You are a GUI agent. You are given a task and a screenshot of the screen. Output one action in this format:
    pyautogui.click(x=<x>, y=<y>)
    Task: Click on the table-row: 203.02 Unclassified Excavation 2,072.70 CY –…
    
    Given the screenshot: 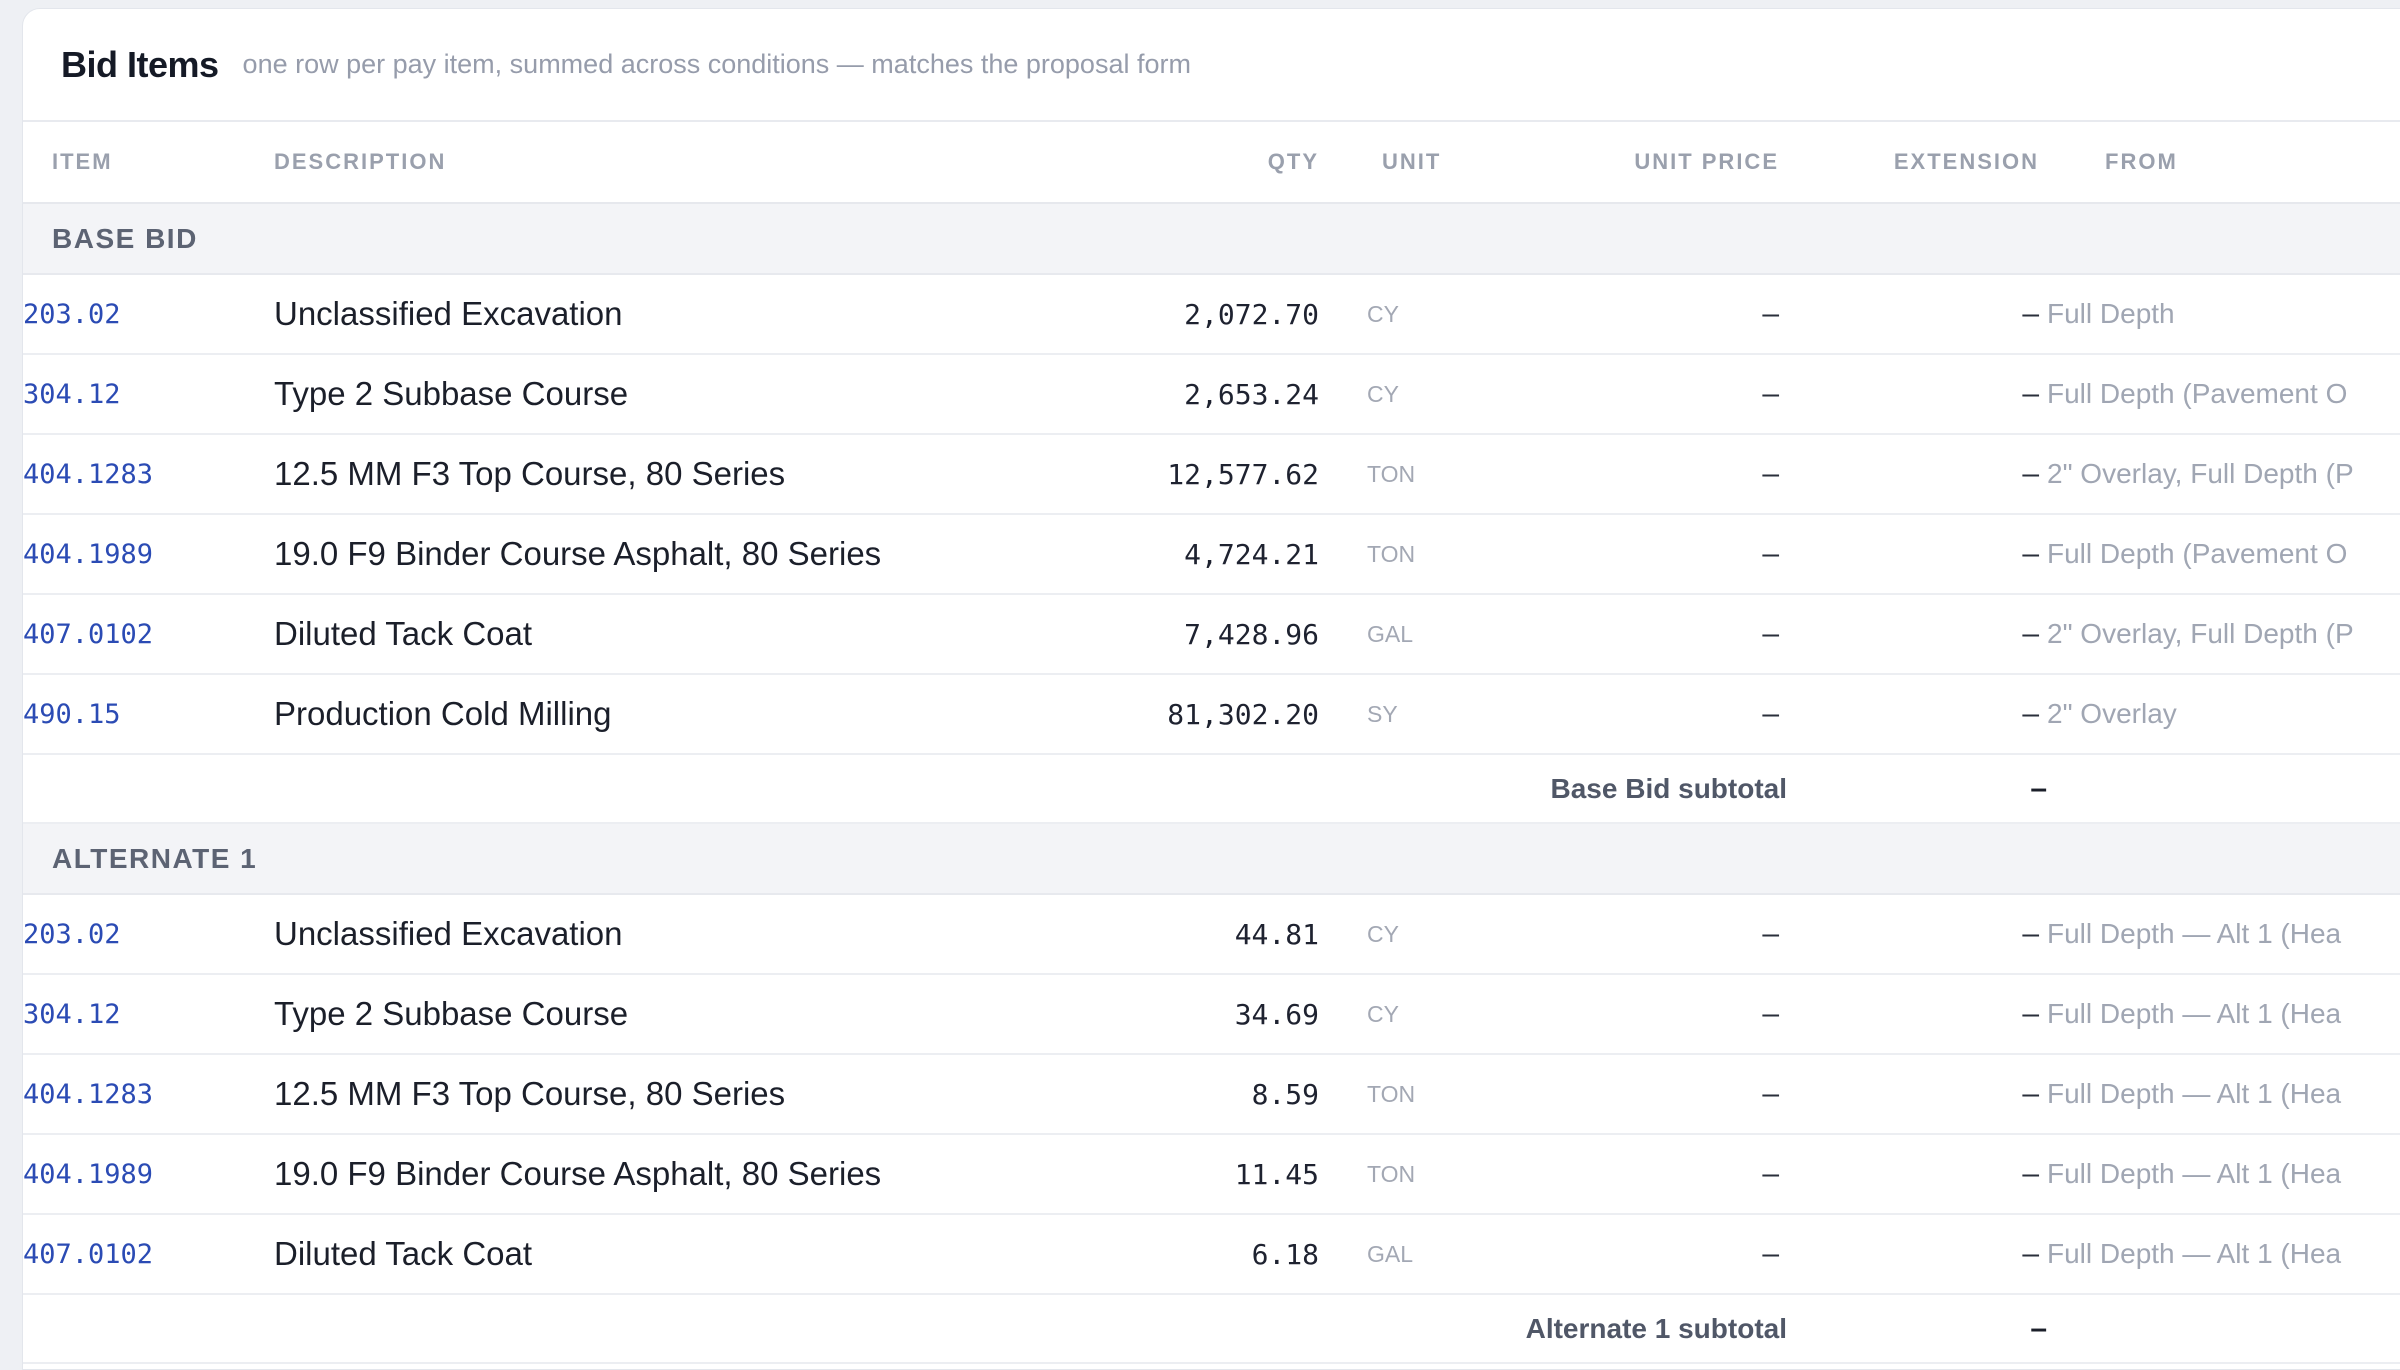 What is the action you would take?
    pyautogui.click(x=1211, y=314)
    